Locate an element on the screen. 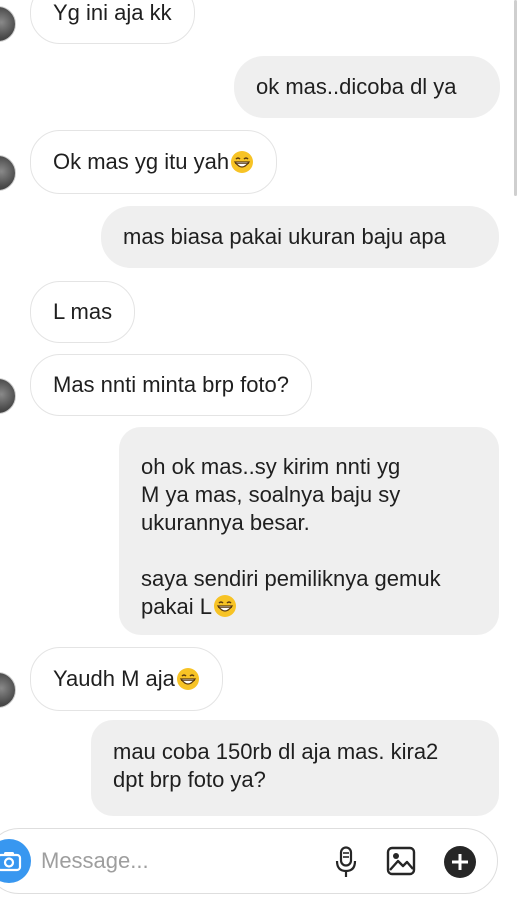  message-bubble-incoming: Yaudh M aja is located at coordinates (126, 679).